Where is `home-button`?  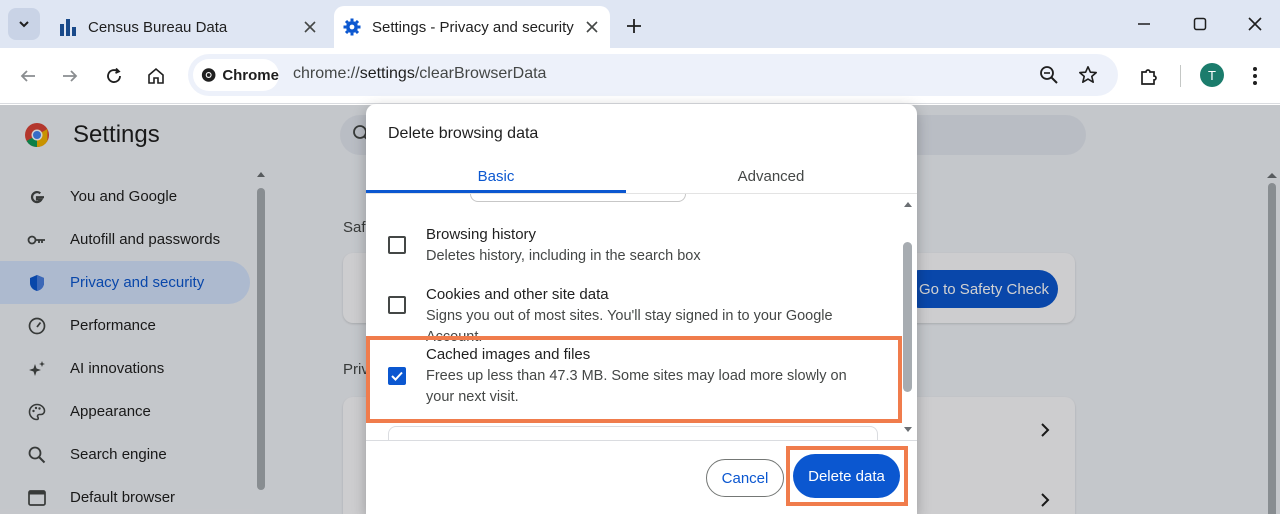 home-button is located at coordinates (156, 76).